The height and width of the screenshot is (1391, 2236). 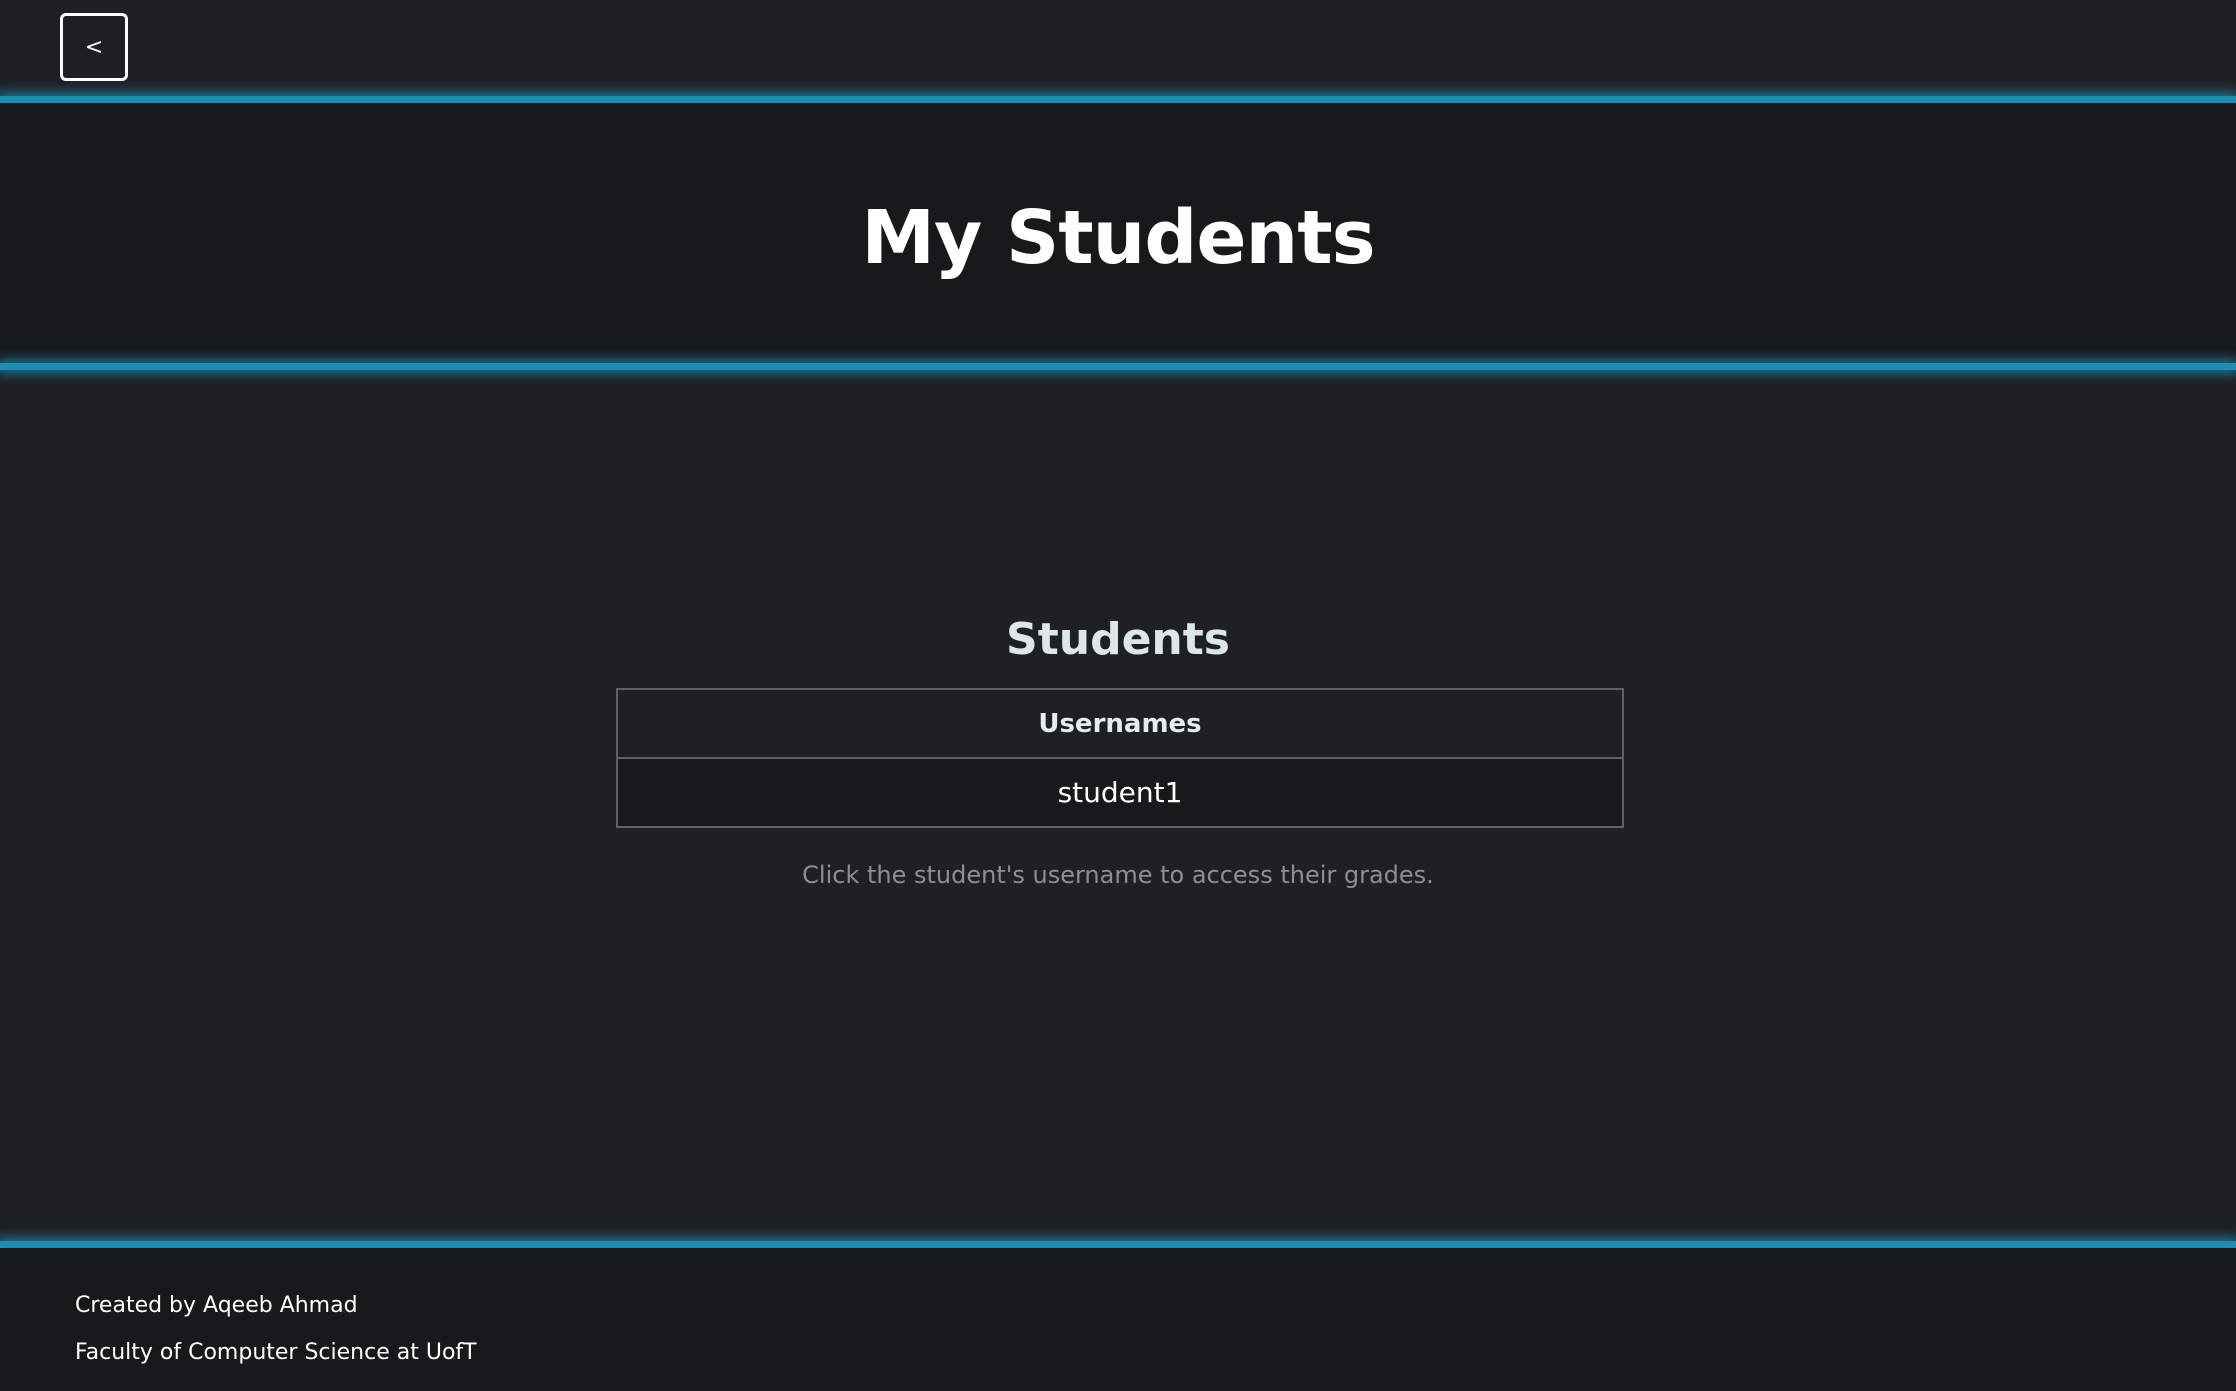 I want to click on students-table: Usernames student1, so click(x=1120, y=758).